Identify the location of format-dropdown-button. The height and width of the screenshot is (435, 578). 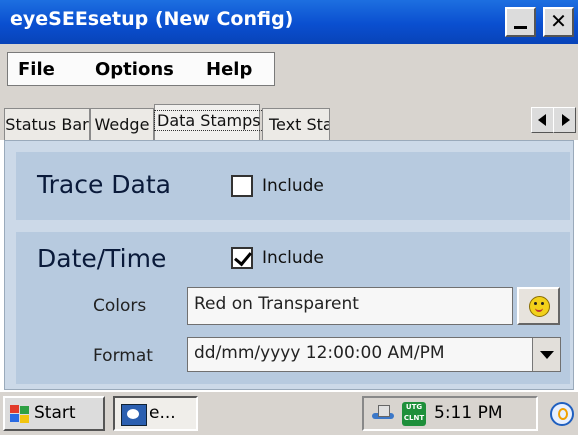
(546, 354).